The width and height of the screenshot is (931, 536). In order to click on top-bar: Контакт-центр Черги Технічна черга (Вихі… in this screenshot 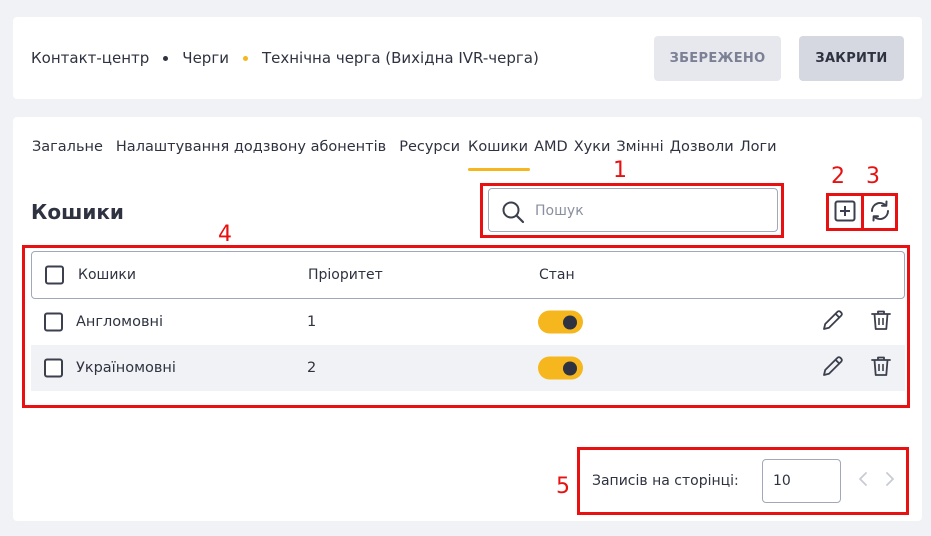, I will do `click(467, 58)`.